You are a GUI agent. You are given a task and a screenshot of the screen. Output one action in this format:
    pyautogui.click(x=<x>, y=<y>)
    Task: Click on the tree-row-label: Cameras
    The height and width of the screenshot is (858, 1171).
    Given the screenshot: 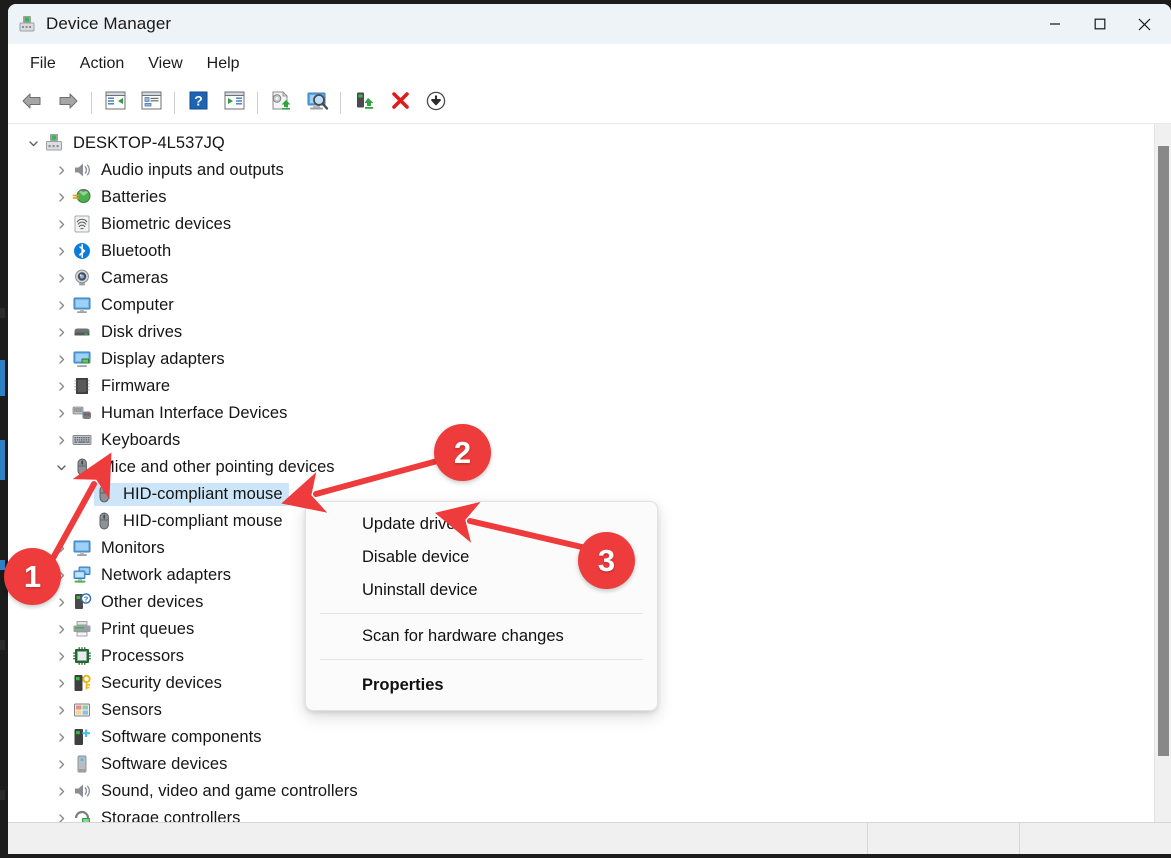 What is the action you would take?
    pyautogui.click(x=135, y=278)
    